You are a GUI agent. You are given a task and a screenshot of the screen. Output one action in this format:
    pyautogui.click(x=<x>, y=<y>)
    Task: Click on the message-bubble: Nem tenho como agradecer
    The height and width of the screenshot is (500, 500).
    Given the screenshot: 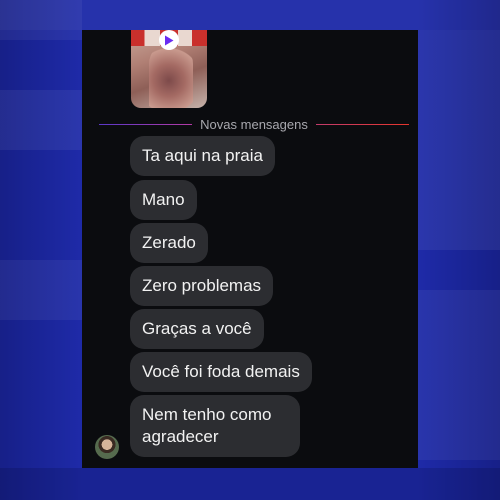 What is the action you would take?
    pyautogui.click(x=215, y=426)
    